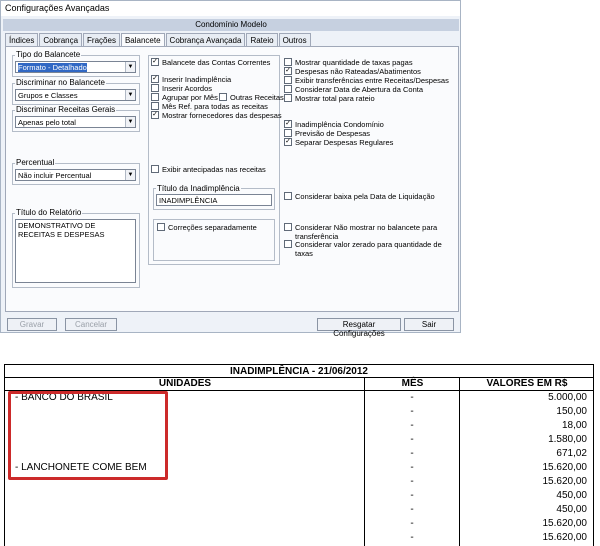 The height and width of the screenshot is (546, 600). I want to click on discriminar-label: Discriminar no Balancete, so click(60, 82).